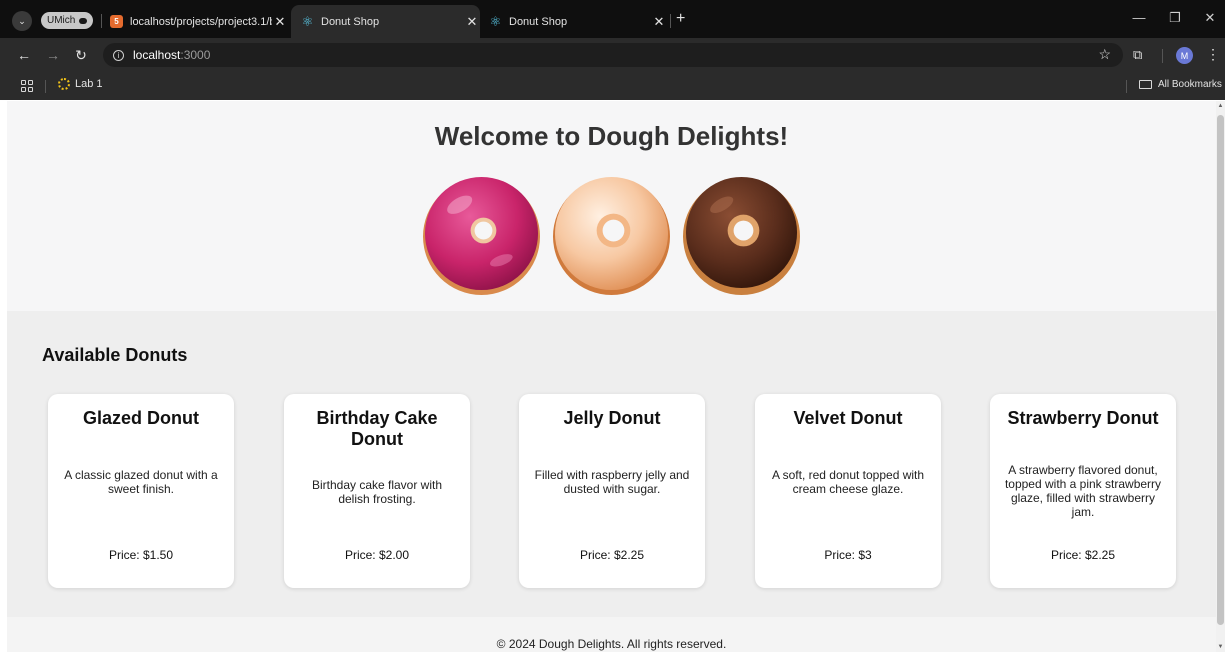 This screenshot has height=652, width=1225. I want to click on scroll-up-icon: ▲, so click(1220, 106).